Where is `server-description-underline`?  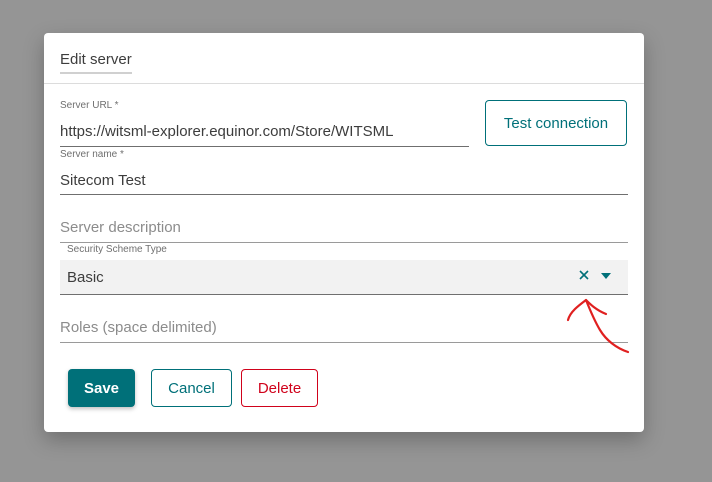 server-description-underline is located at coordinates (344, 242).